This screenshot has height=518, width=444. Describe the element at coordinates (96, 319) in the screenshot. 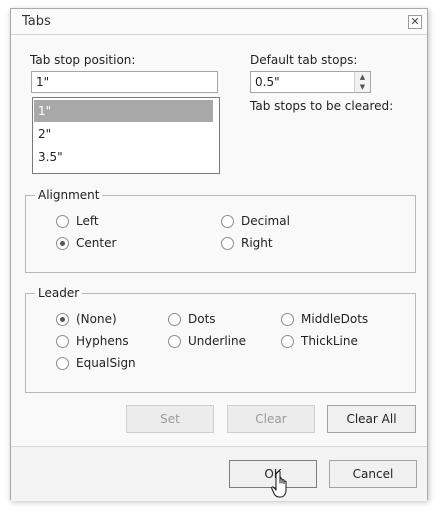

I see `leader-none-label: (None)` at that location.